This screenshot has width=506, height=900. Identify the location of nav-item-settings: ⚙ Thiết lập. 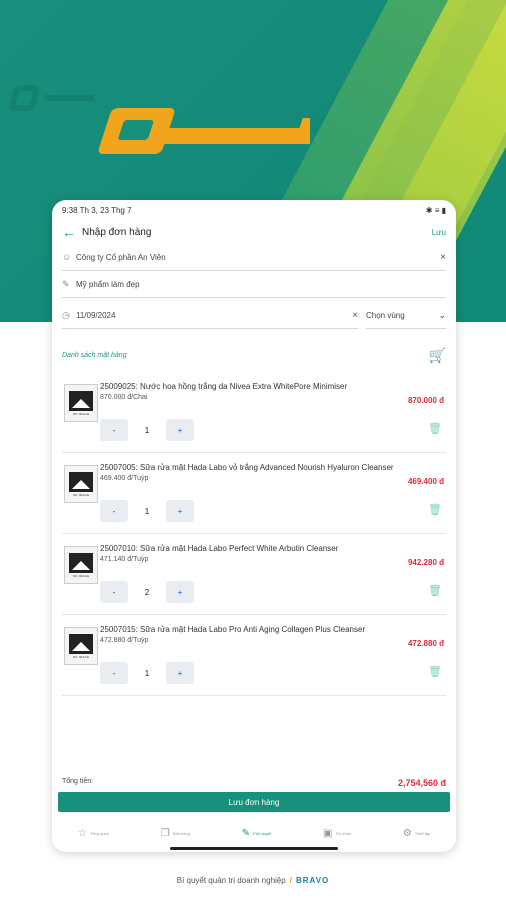
(416, 833).